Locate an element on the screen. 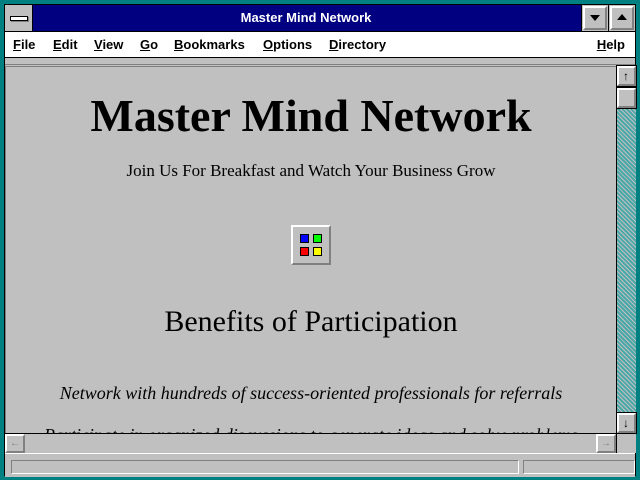  four-colored-squares-icon is located at coordinates (311, 245).